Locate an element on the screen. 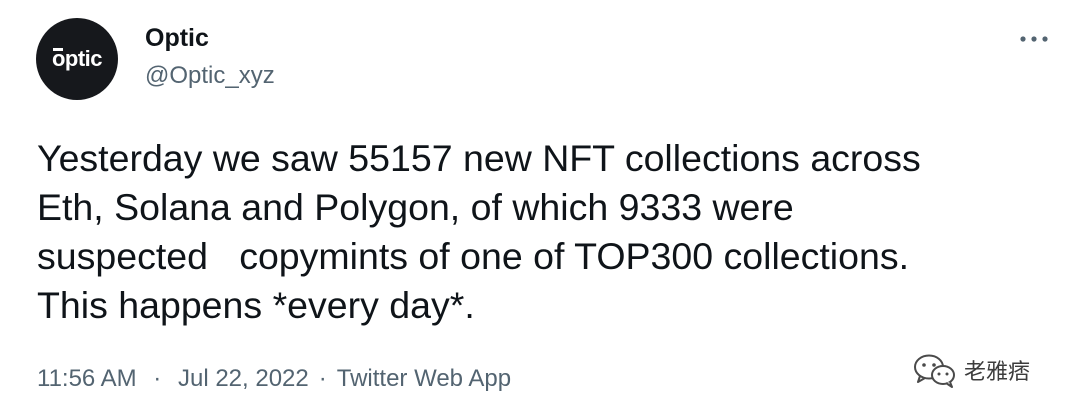 The image size is (1080, 417). watermark: 老雅痞 is located at coordinates (971, 370).